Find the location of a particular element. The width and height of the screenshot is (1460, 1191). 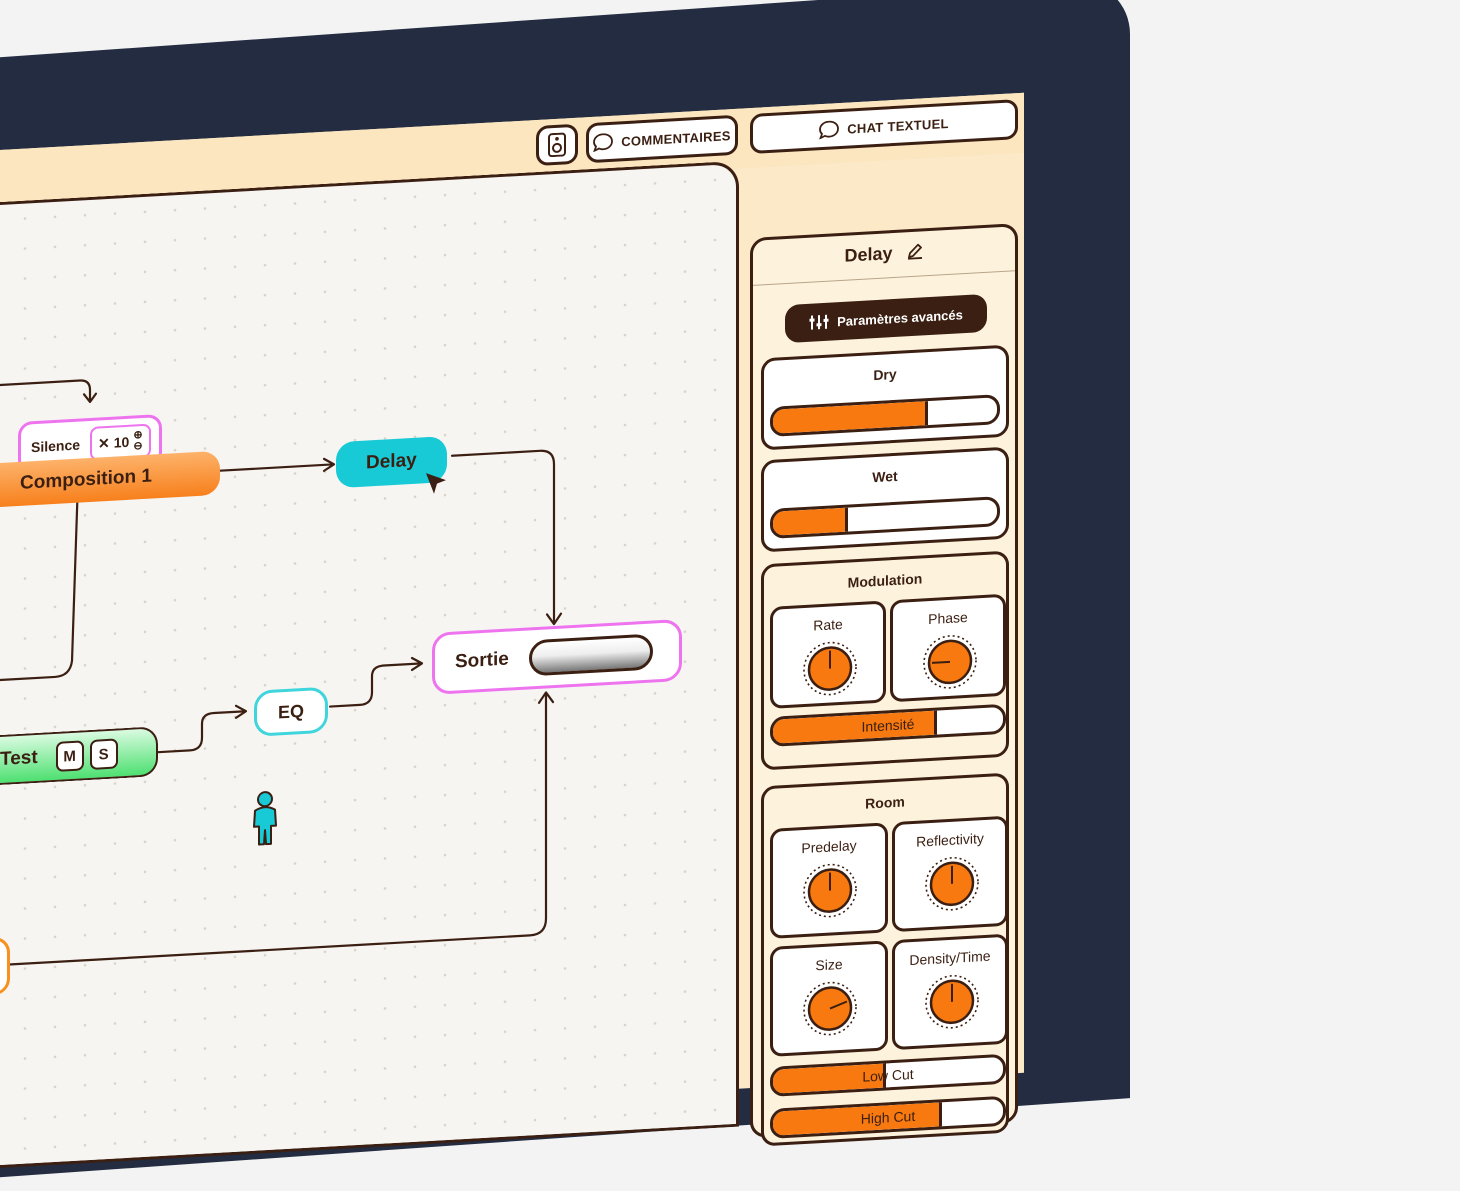

delay-node-label: Delay is located at coordinates (391, 461).